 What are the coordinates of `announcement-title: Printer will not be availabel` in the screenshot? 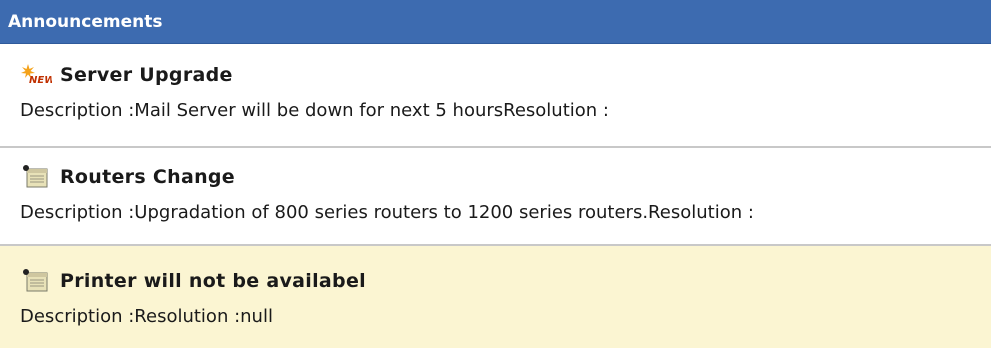 It's located at (213, 281).